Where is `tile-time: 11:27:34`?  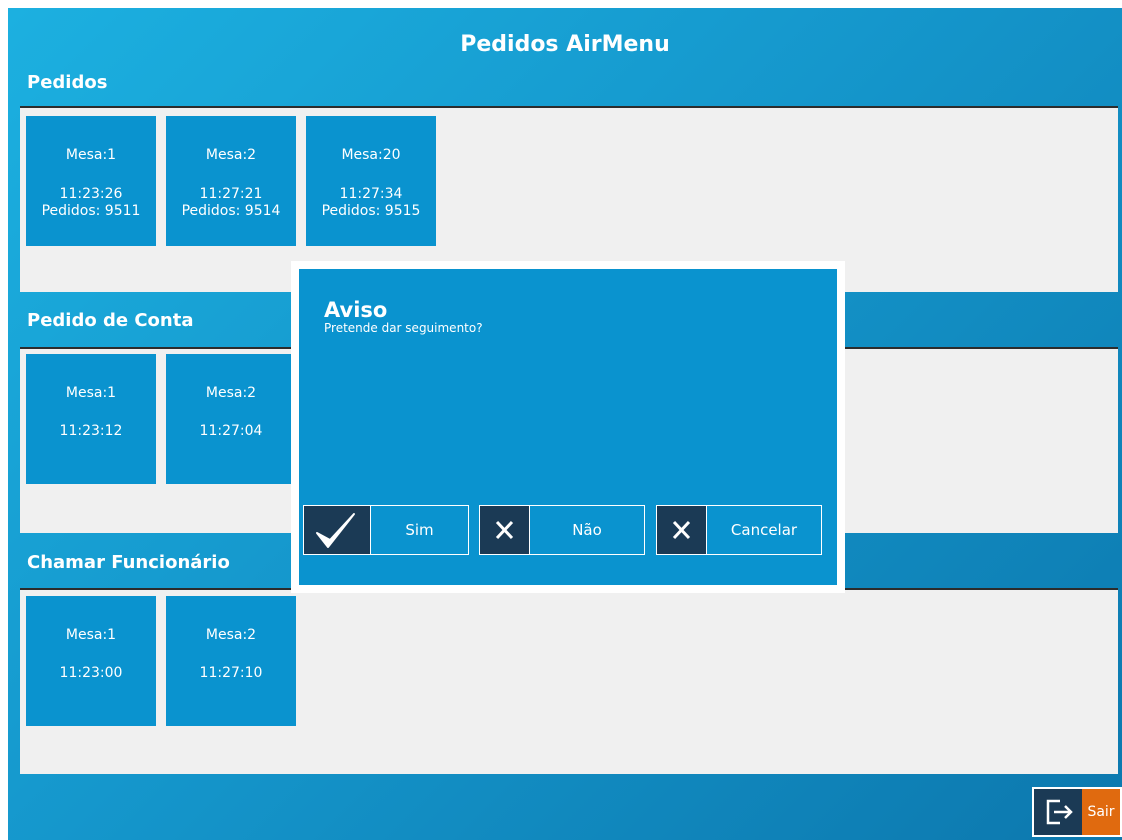
tile-time: 11:27:34 is located at coordinates (371, 194).